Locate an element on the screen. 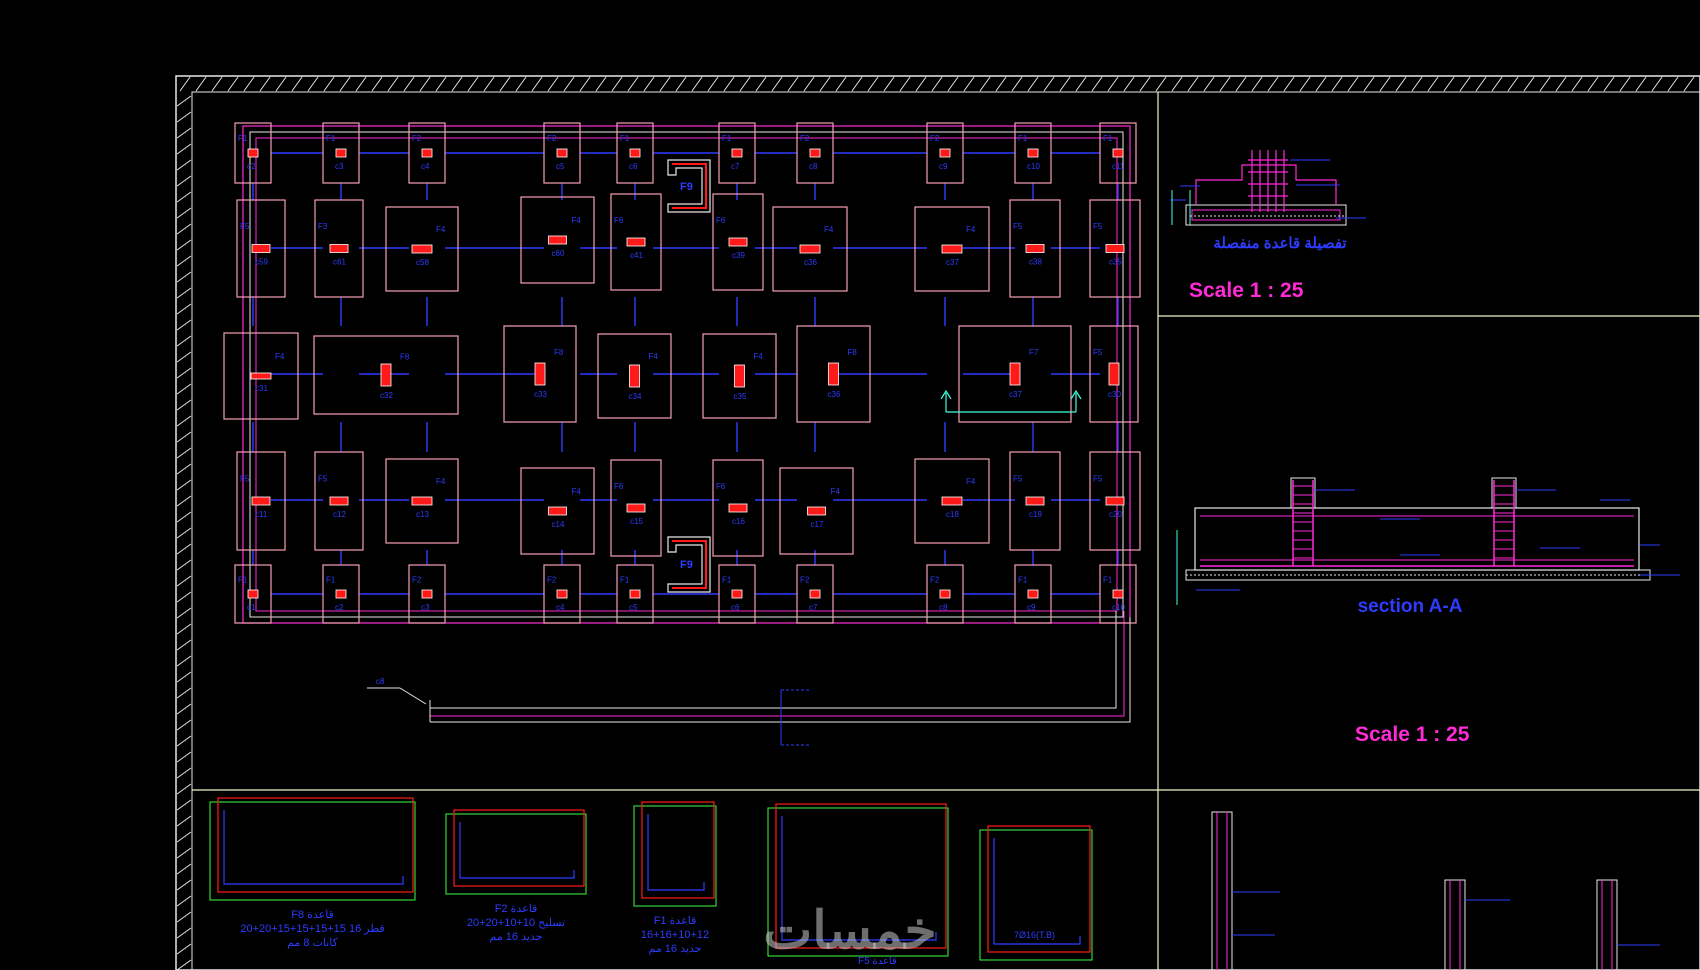  column-id: c4 is located at coordinates (560, 607).